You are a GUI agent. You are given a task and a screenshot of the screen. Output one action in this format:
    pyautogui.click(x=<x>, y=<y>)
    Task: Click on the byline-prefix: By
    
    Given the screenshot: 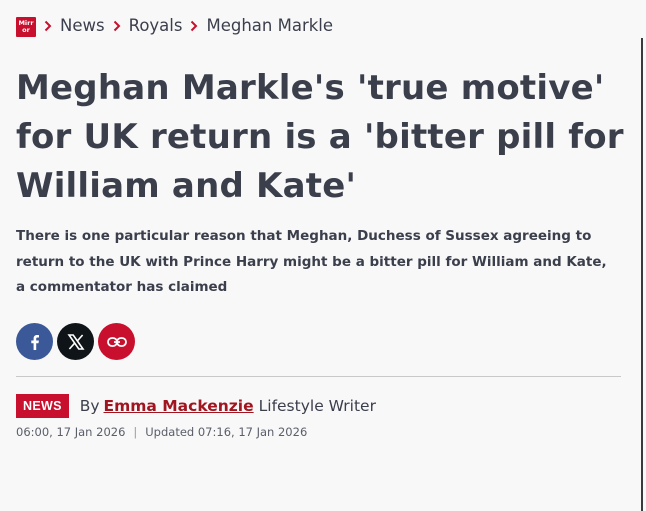 What is the action you would take?
    pyautogui.click(x=89, y=405)
    